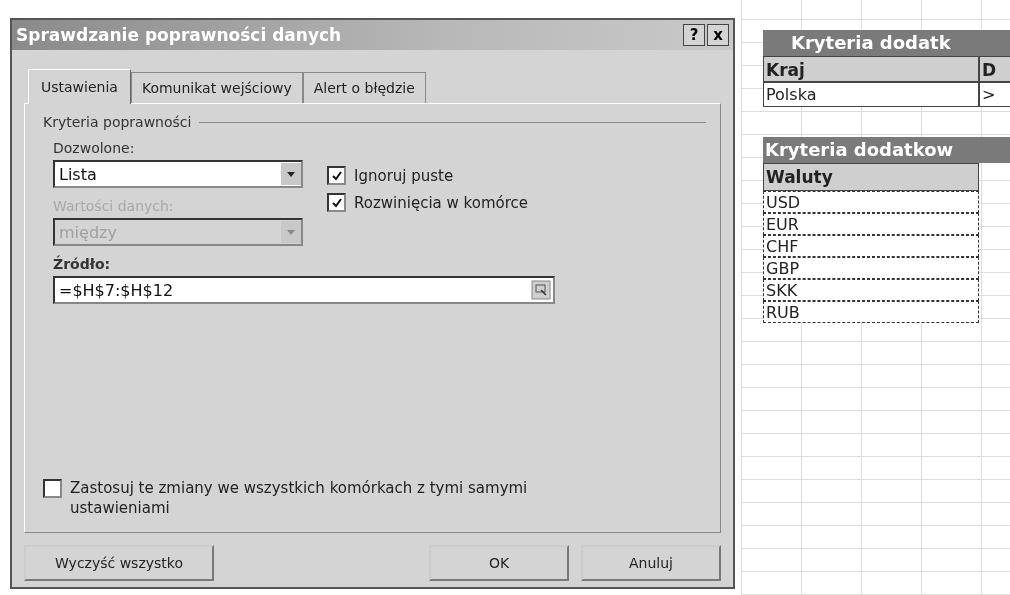  I want to click on table-cell: SKK, so click(871, 290).